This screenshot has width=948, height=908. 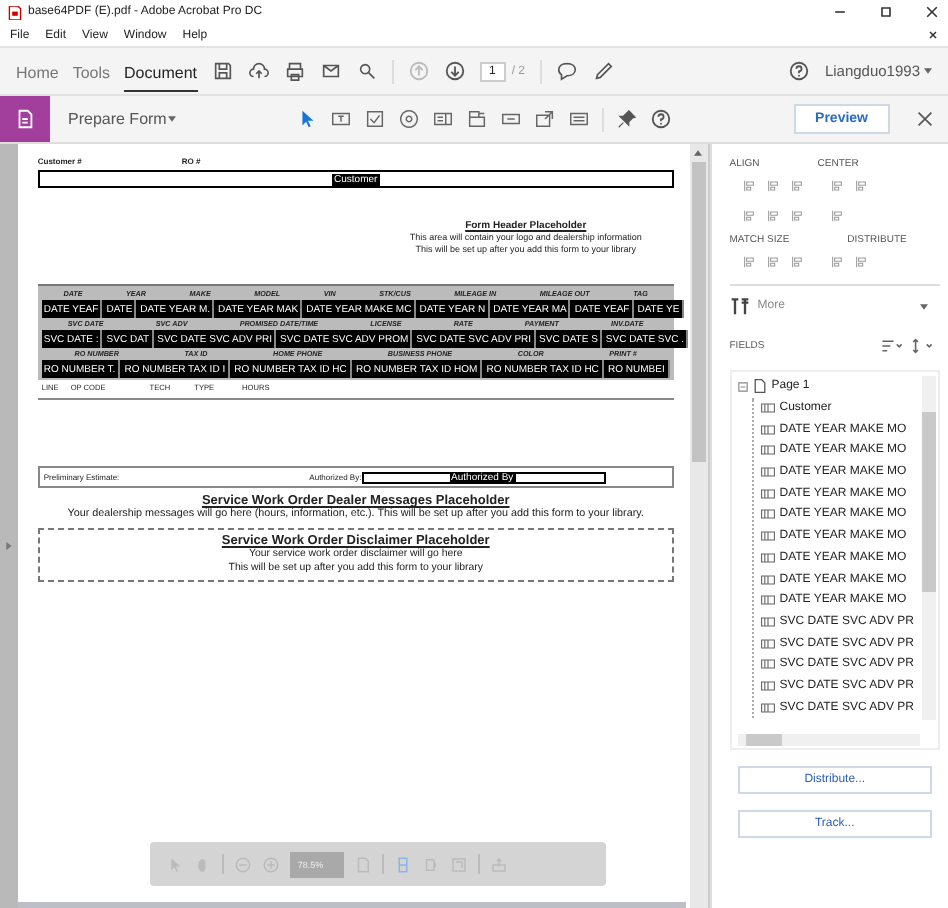 What do you see at coordinates (443, 119) in the screenshot?
I see `list-box-icon` at bounding box center [443, 119].